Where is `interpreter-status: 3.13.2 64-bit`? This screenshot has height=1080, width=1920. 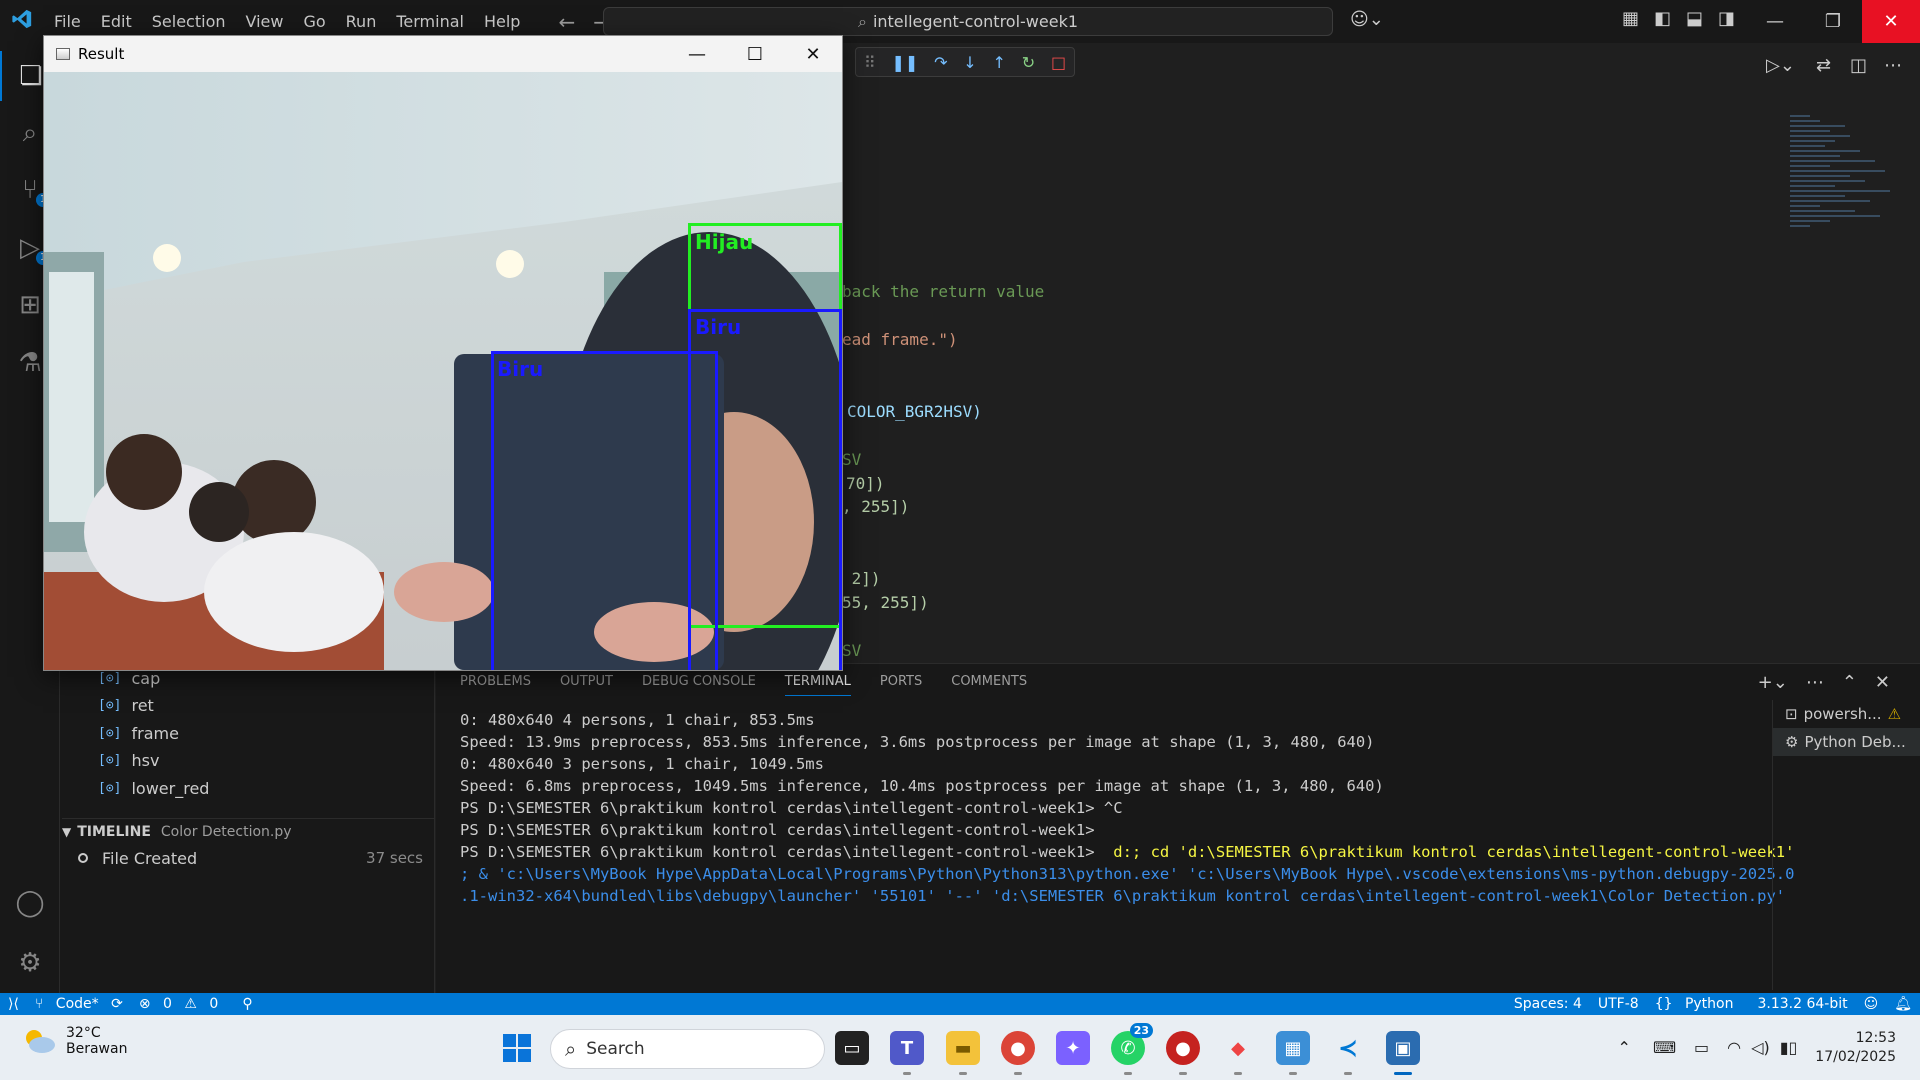 interpreter-status: 3.13.2 64-bit is located at coordinates (1802, 1004).